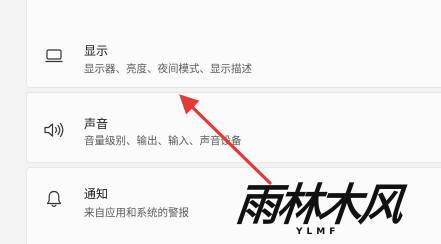  Describe the element at coordinates (163, 141) in the screenshot. I see `settings-item-description: 音量级别、输出、输入、声音设备` at that location.